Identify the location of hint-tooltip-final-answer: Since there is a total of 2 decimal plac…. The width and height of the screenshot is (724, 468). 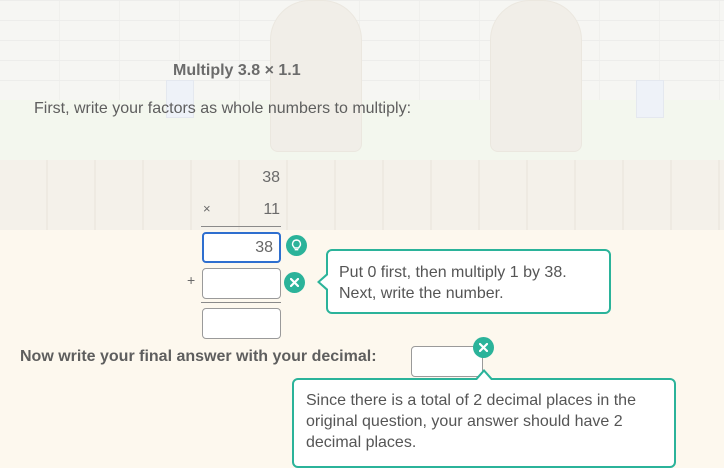
(484, 418).